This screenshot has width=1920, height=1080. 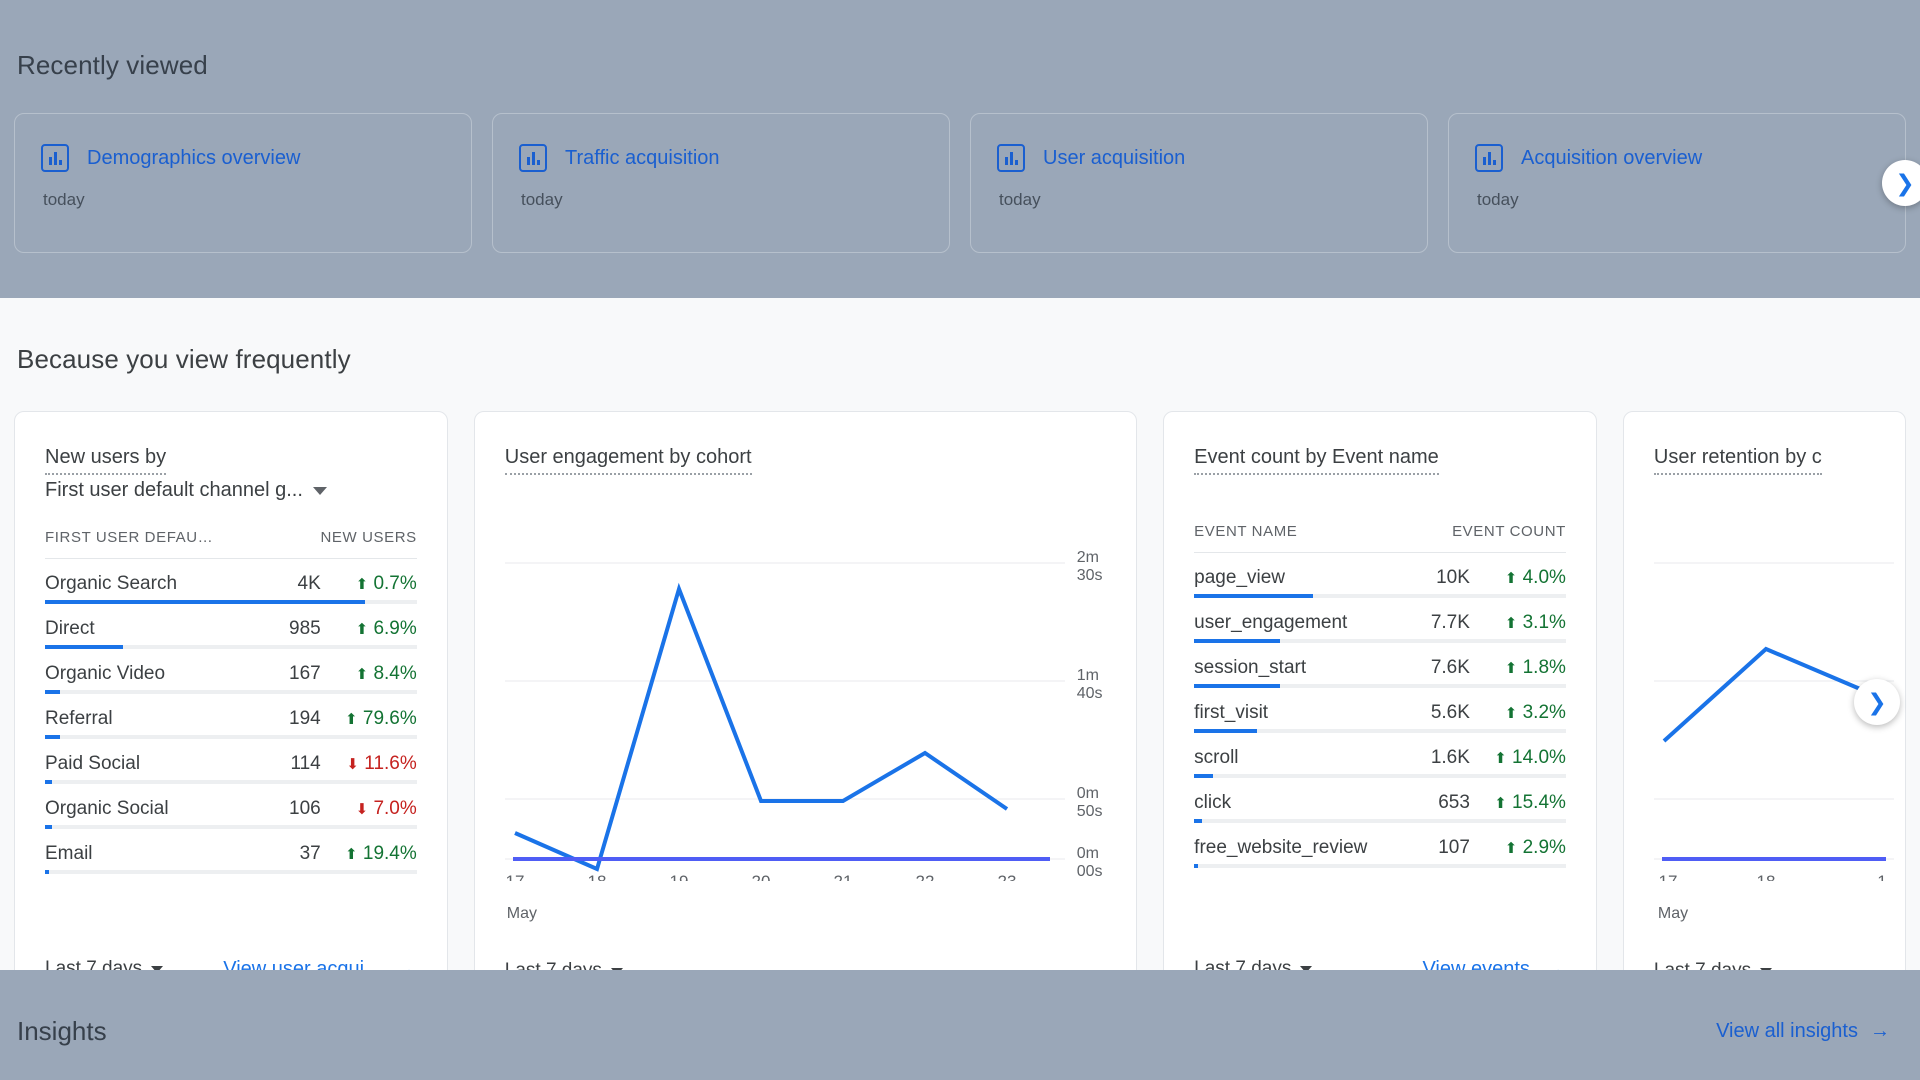 I want to click on table-header-row: EVENT NAME EVENT COUNT, so click(x=1380, y=538).